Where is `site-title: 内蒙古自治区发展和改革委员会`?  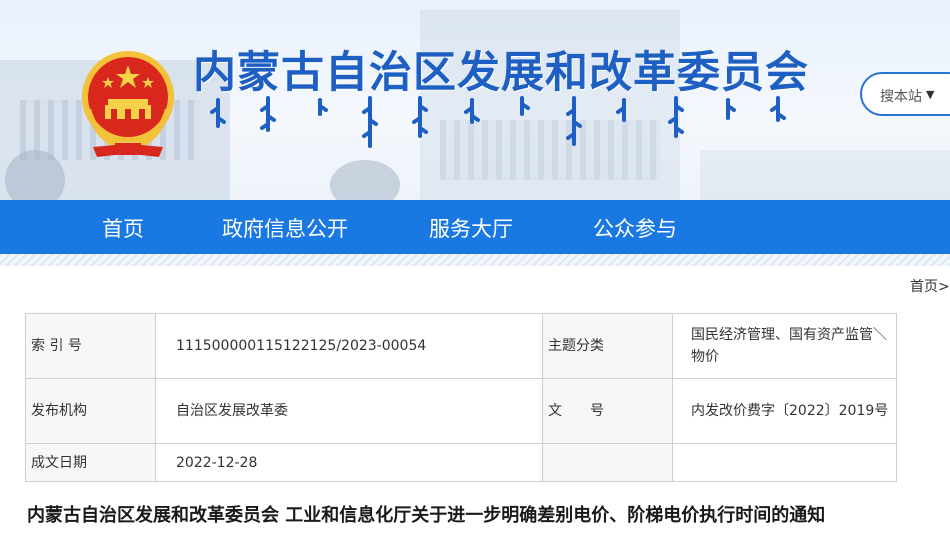 site-title: 内蒙古自治区发展和改革委员会 is located at coordinates (501, 73).